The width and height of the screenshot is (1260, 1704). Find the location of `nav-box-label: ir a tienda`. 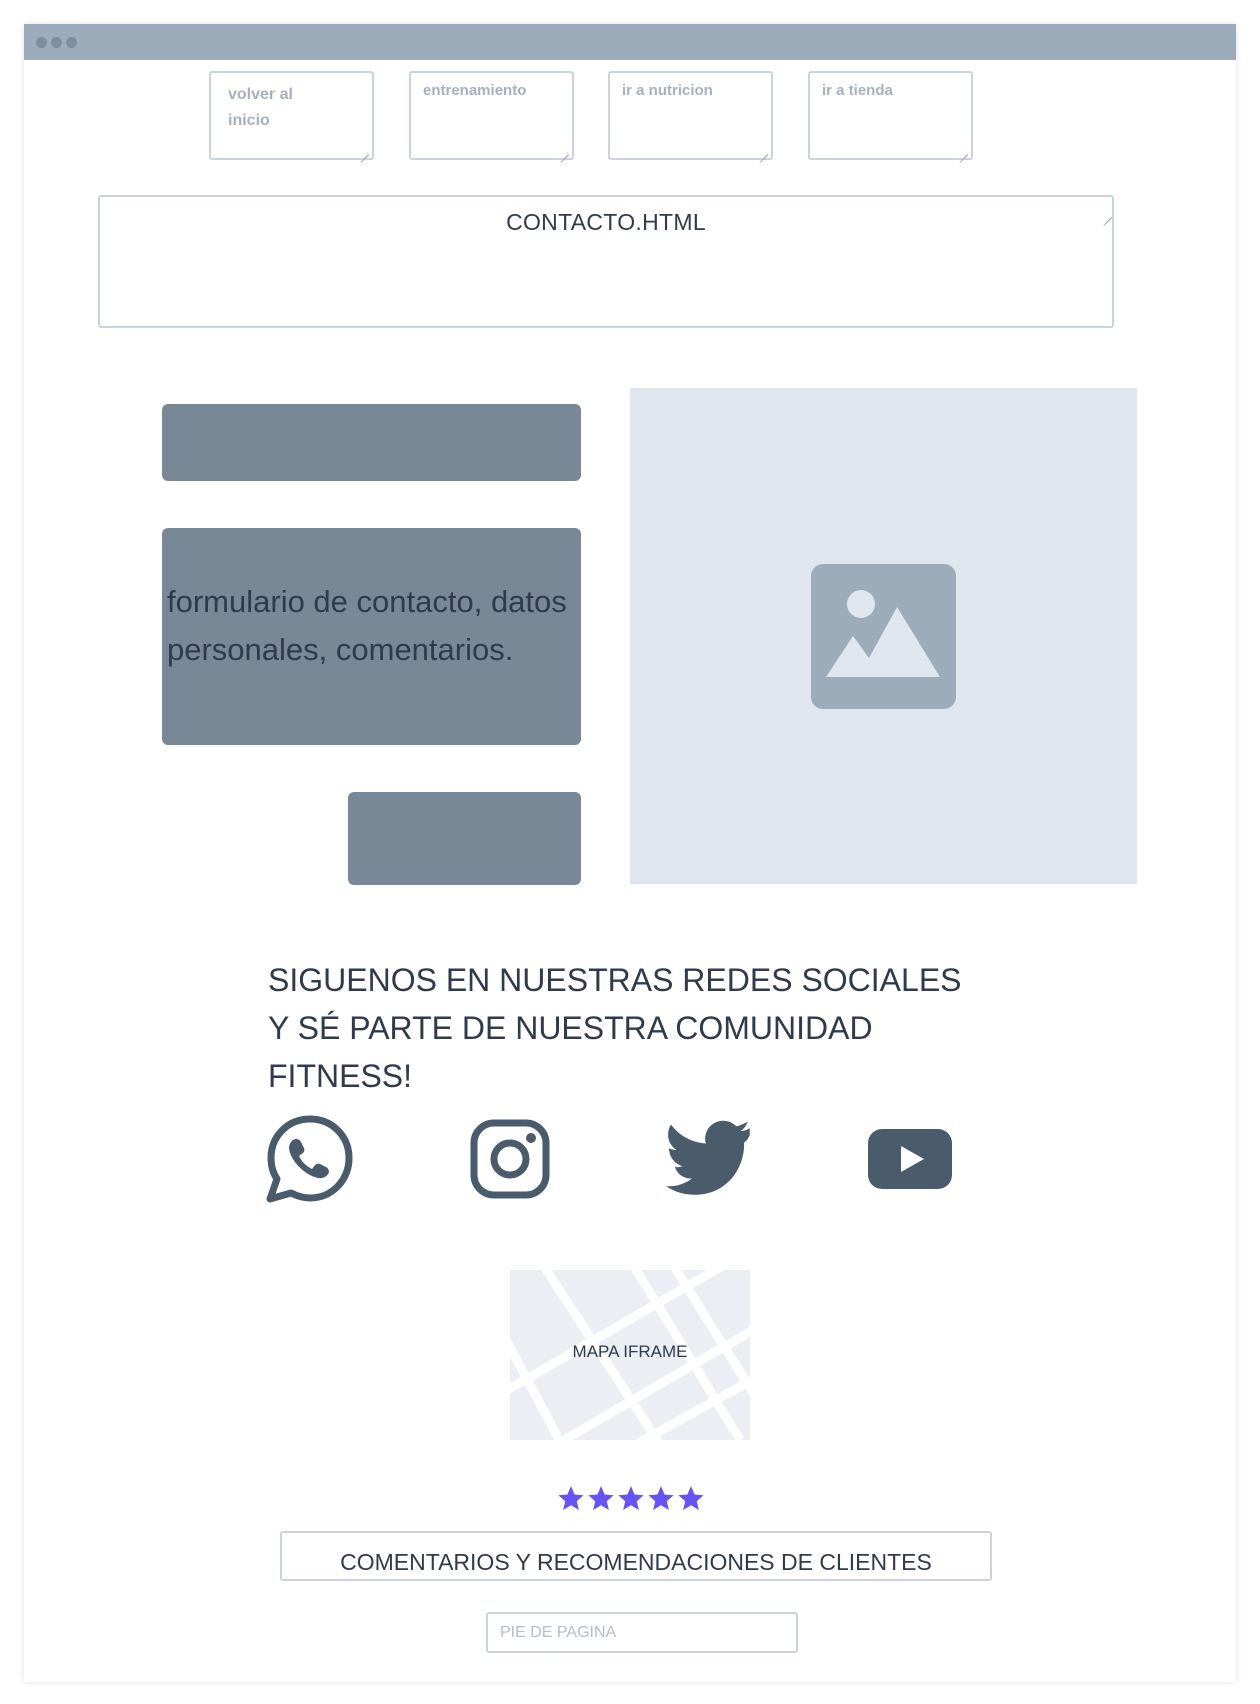

nav-box-label: ir a tienda is located at coordinates (857, 90).